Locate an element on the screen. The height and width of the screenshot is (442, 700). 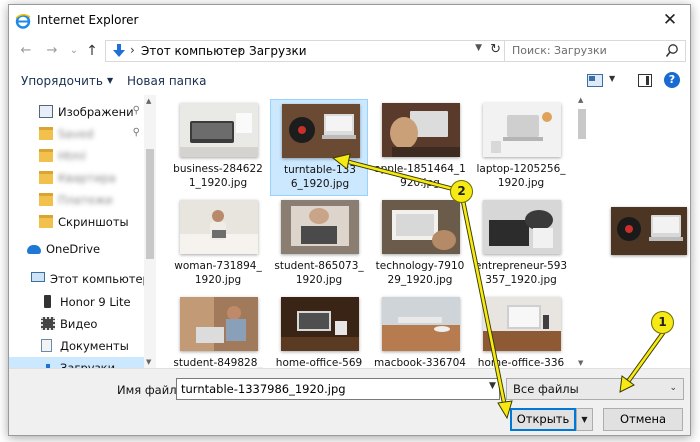
file-name: woman-731894_ 1920.jpg is located at coordinates (218, 273).